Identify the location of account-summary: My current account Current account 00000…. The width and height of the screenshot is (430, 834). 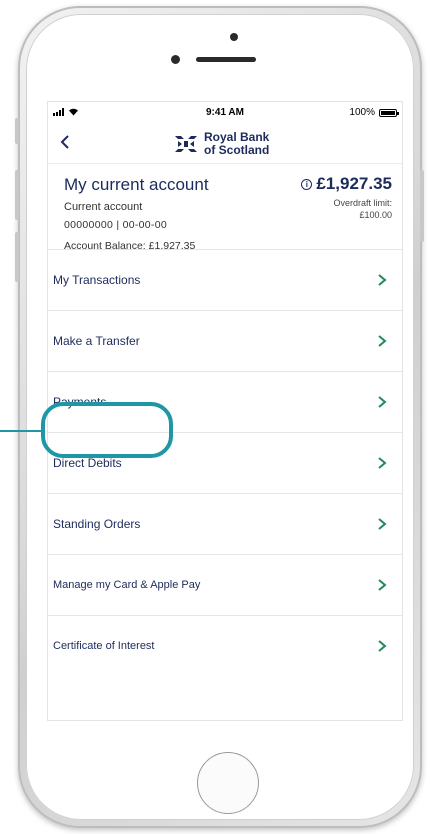
(225, 209).